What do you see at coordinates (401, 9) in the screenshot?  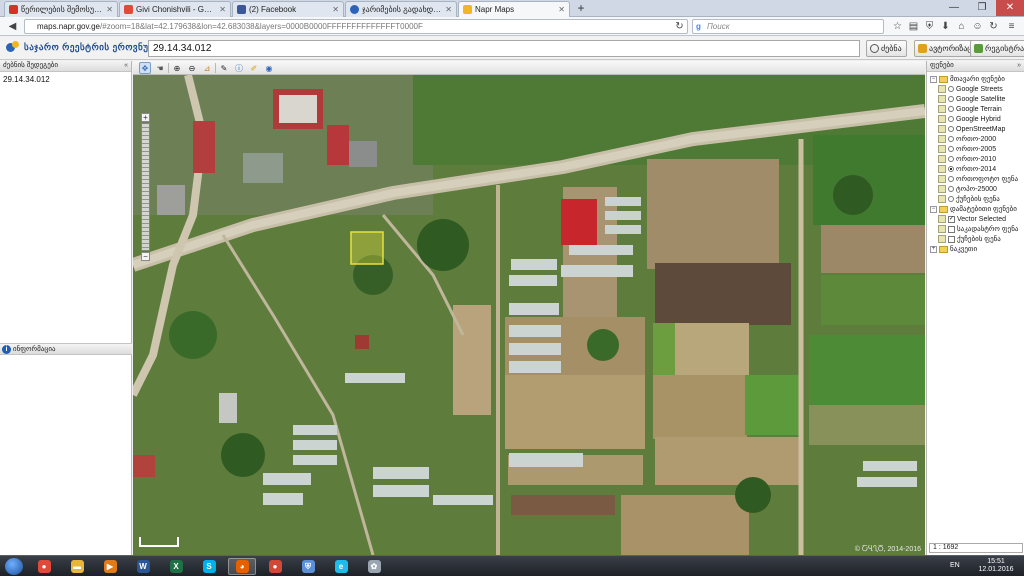 I see `tab-fines: ჯარიმების გადახდა და ... ✕` at bounding box center [401, 9].